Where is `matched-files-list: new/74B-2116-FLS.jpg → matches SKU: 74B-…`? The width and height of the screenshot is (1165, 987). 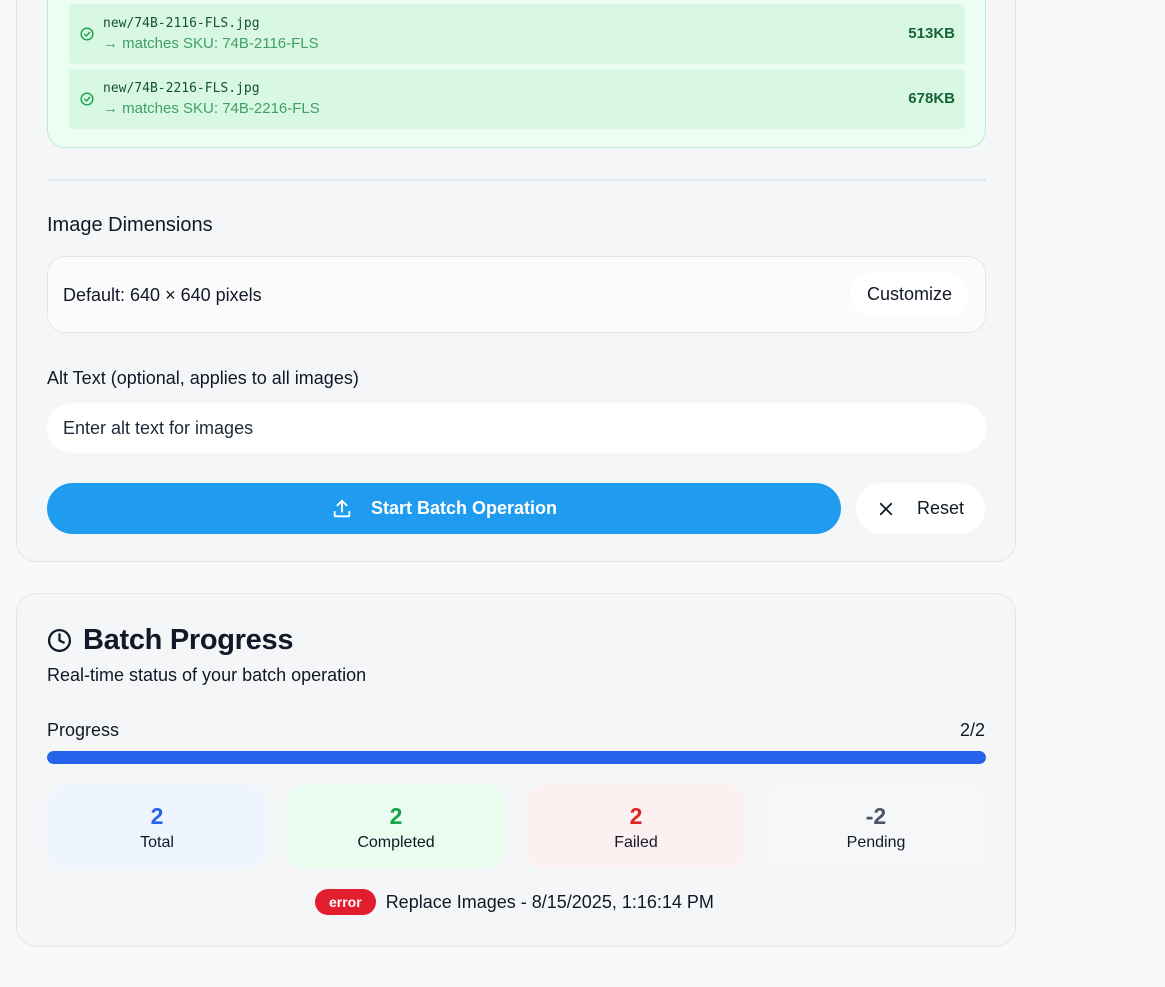 matched-files-list: new/74B-2116-FLS.jpg → matches SKU: 74B-… is located at coordinates (516, 74).